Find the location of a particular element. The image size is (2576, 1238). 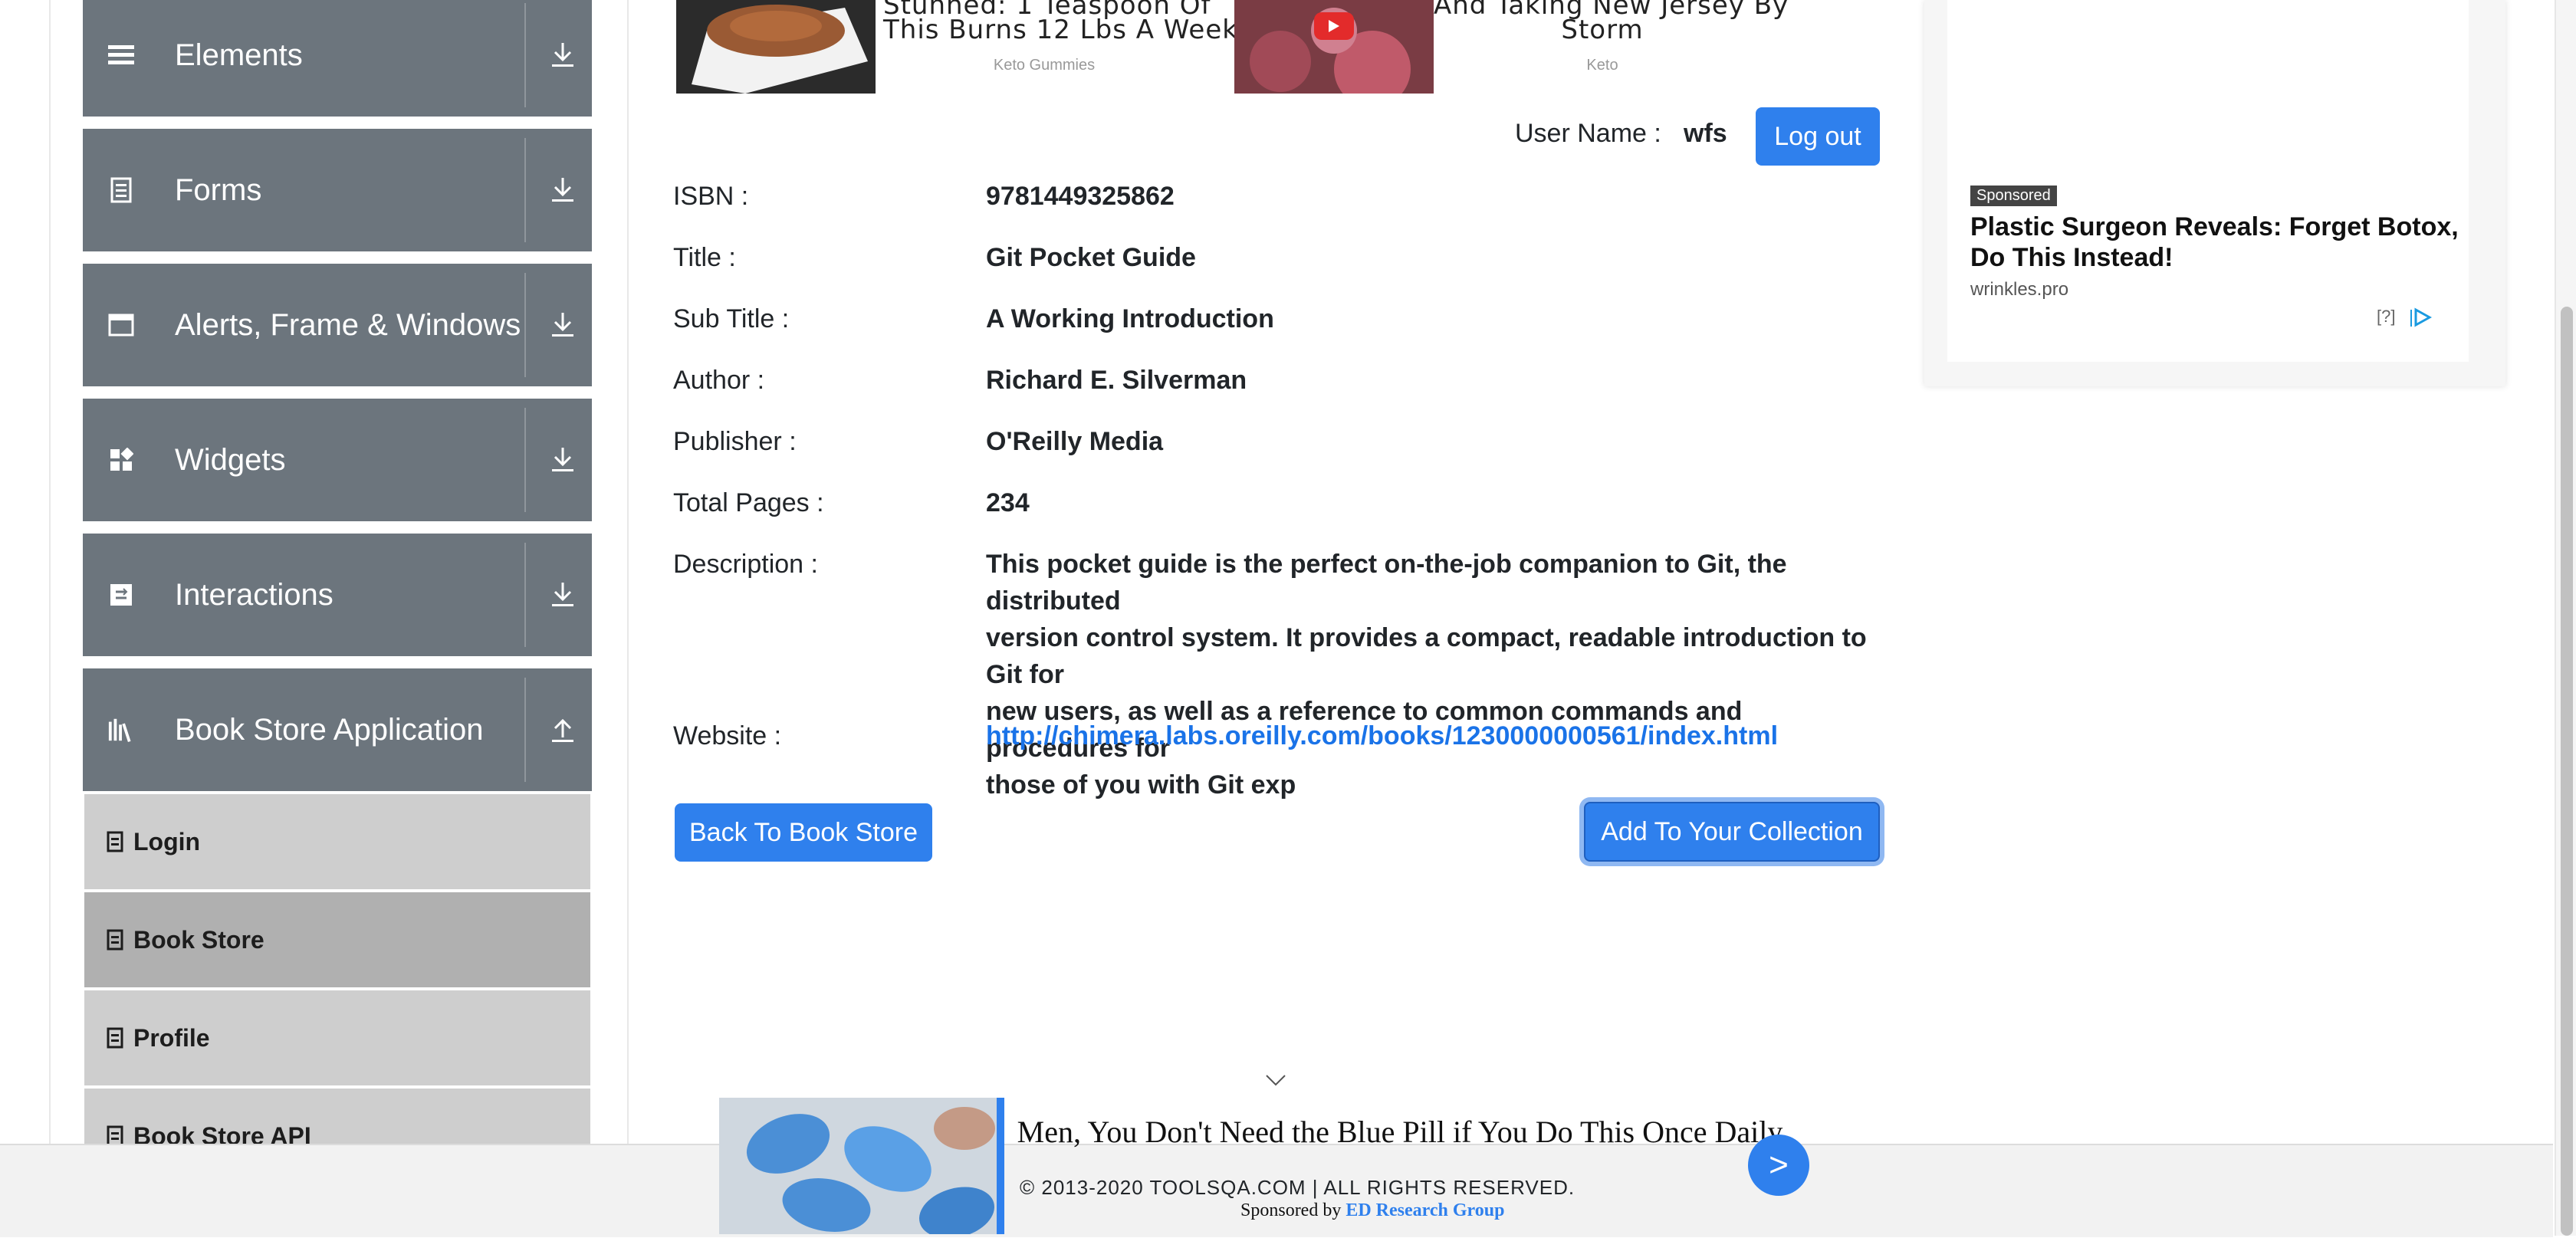

interactions-icon is located at coordinates (121, 595).